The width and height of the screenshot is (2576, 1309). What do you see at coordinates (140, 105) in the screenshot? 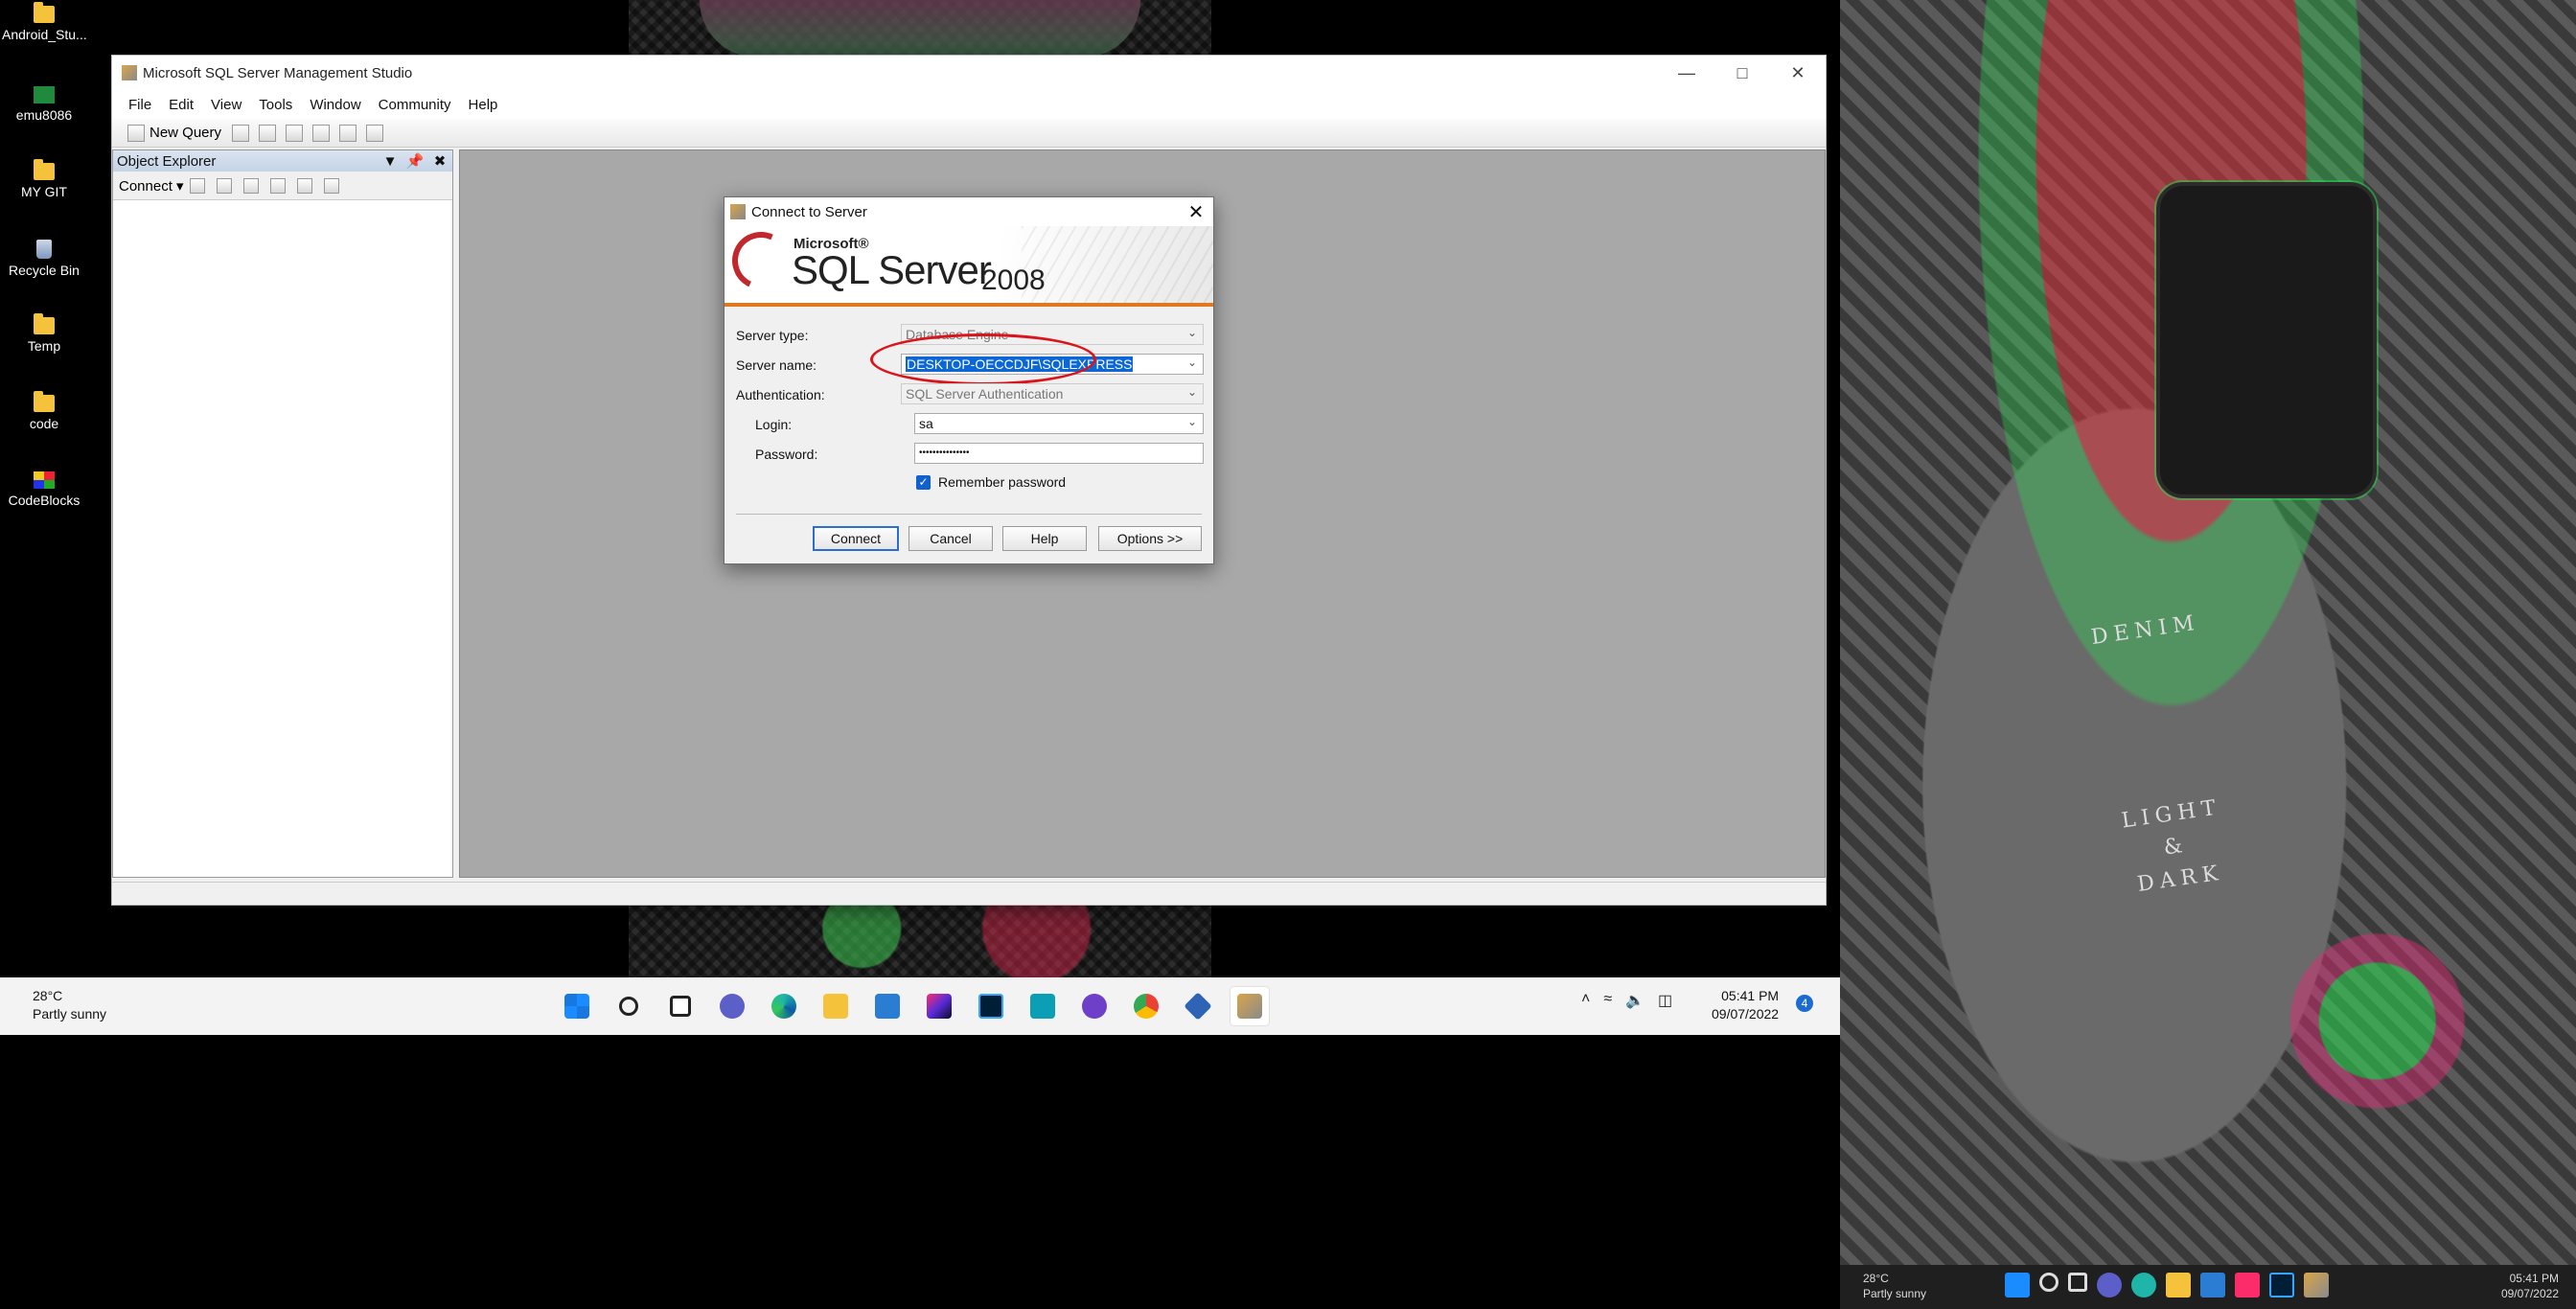
I see `menu-file: File` at bounding box center [140, 105].